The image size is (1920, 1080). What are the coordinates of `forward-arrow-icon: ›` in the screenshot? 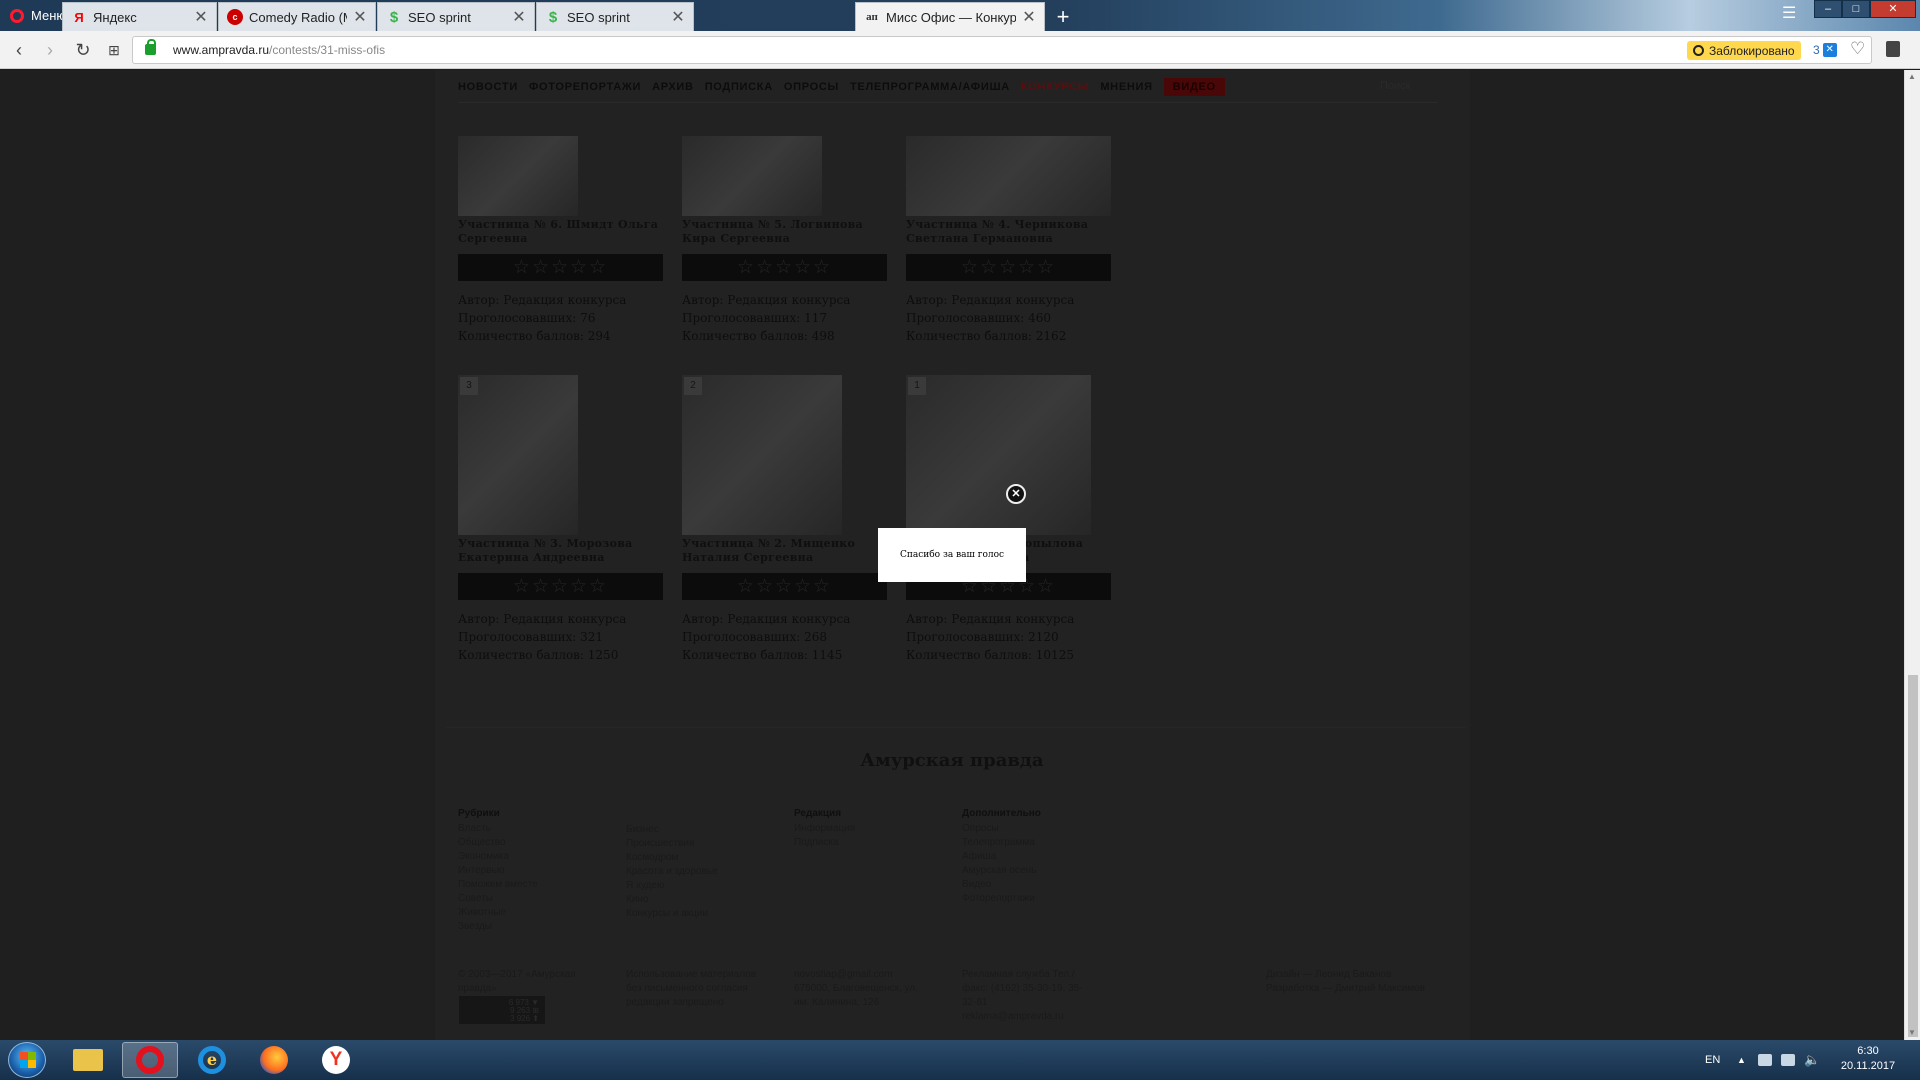 It's located at (50, 50).